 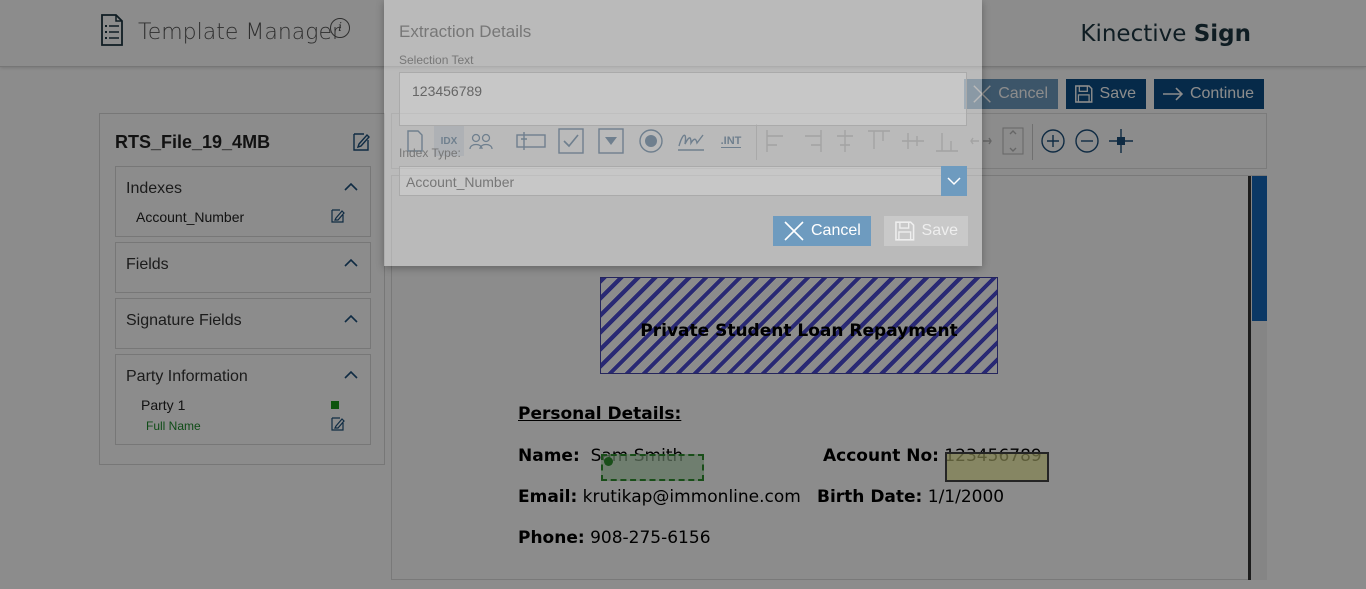 I want to click on dialog-cancel-label: Cancel, so click(x=836, y=230).